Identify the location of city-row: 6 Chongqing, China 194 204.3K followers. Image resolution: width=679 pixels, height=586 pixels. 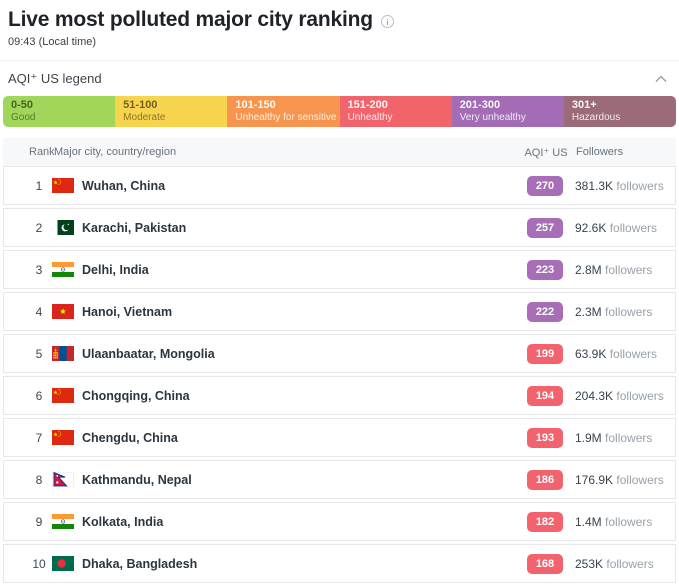
(339, 395).